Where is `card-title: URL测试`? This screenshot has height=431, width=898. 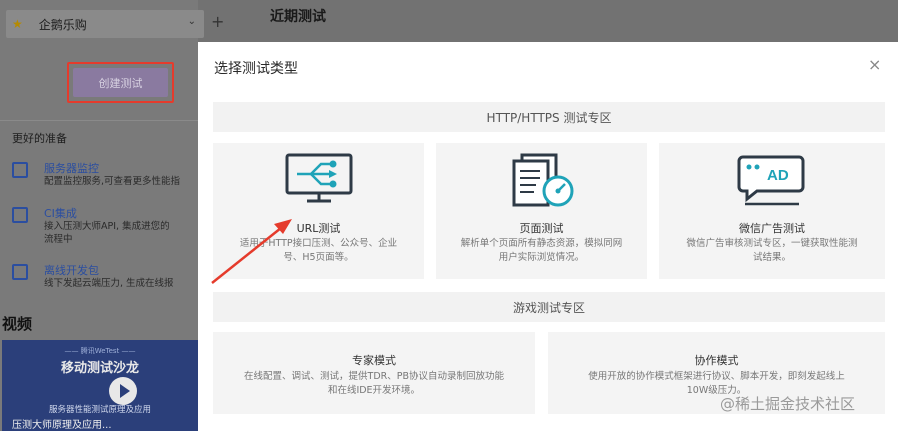
card-title: URL测试 is located at coordinates (318, 228).